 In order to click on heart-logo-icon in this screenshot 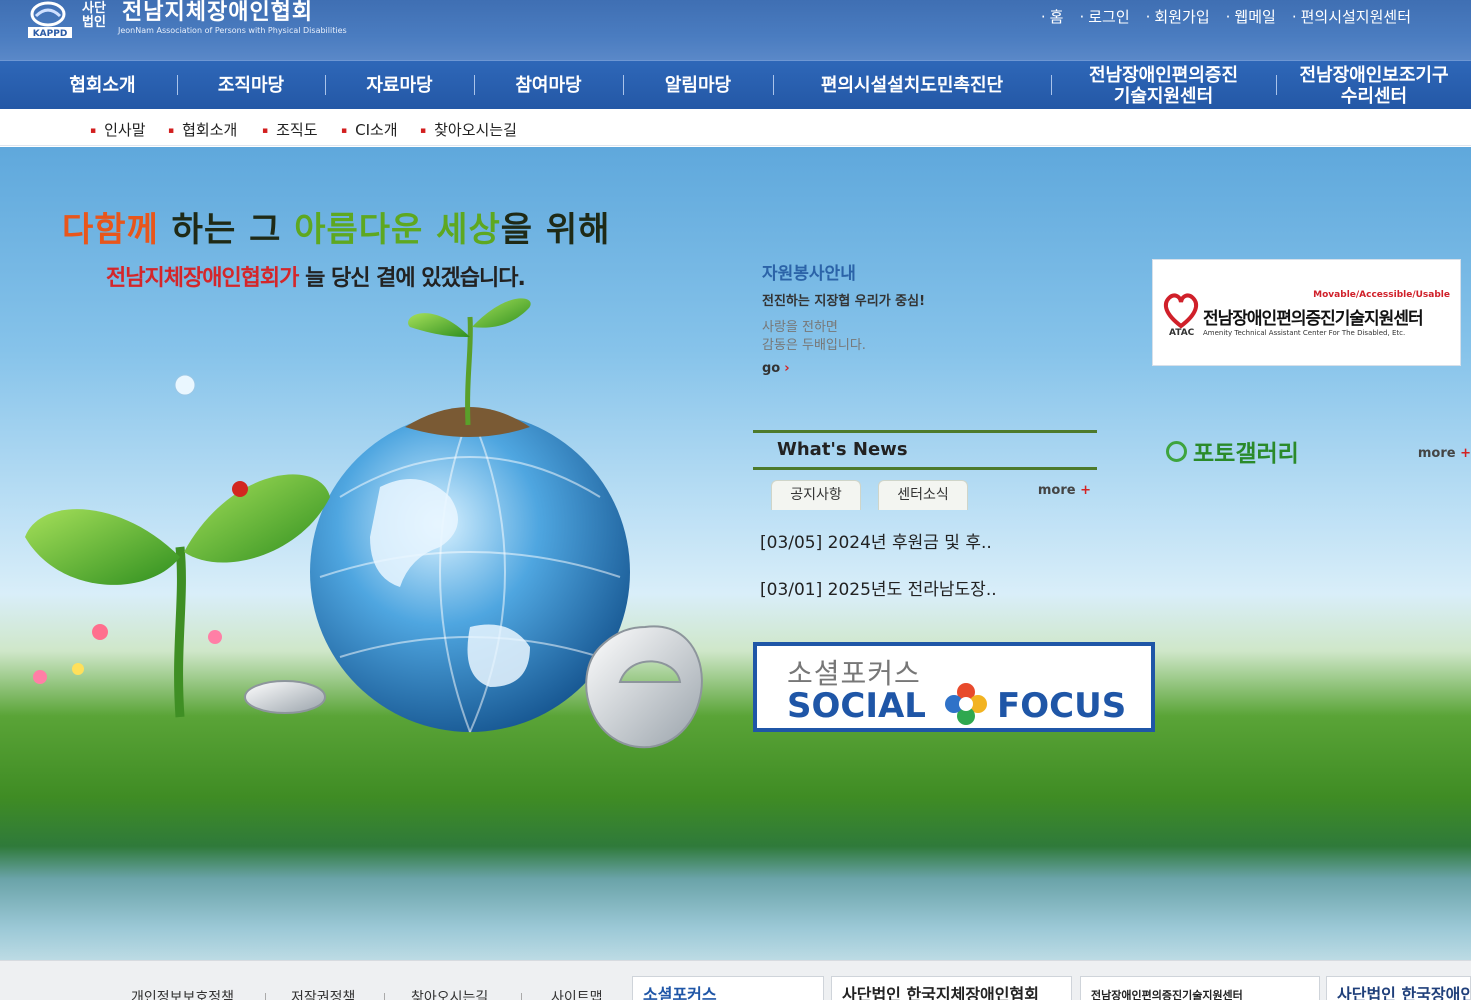, I will do `click(1181, 311)`.